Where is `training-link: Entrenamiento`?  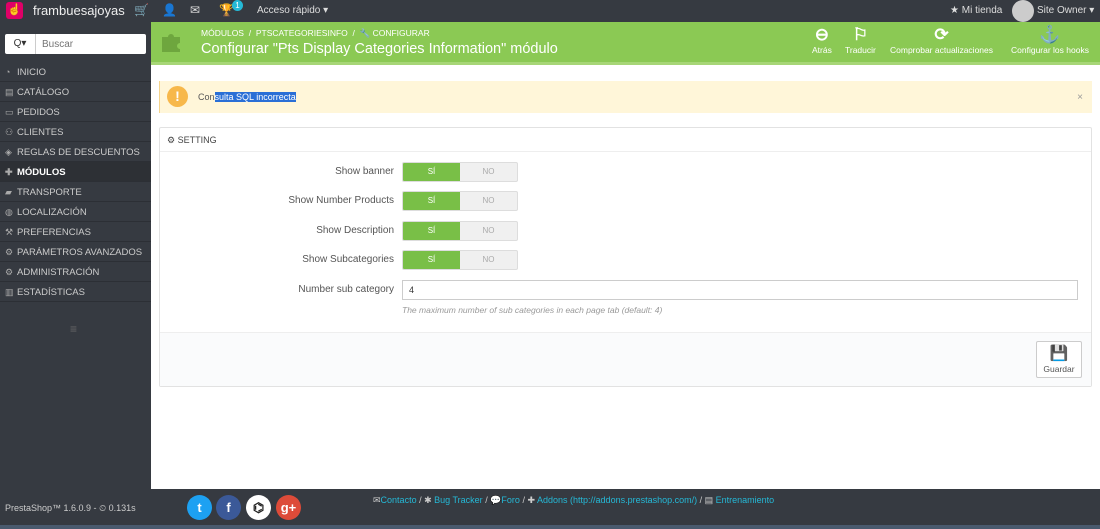
training-link: Entrenamiento is located at coordinates (745, 500).